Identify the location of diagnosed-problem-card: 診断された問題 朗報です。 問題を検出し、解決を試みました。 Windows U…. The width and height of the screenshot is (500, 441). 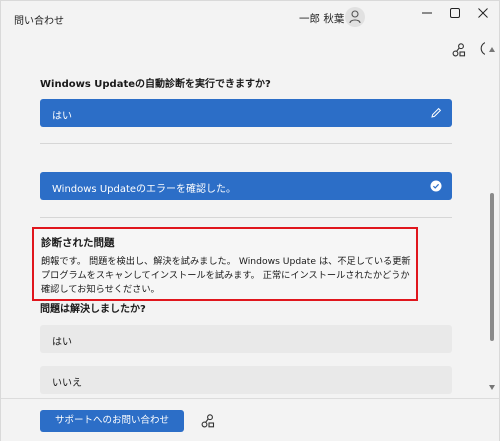
(225, 264).